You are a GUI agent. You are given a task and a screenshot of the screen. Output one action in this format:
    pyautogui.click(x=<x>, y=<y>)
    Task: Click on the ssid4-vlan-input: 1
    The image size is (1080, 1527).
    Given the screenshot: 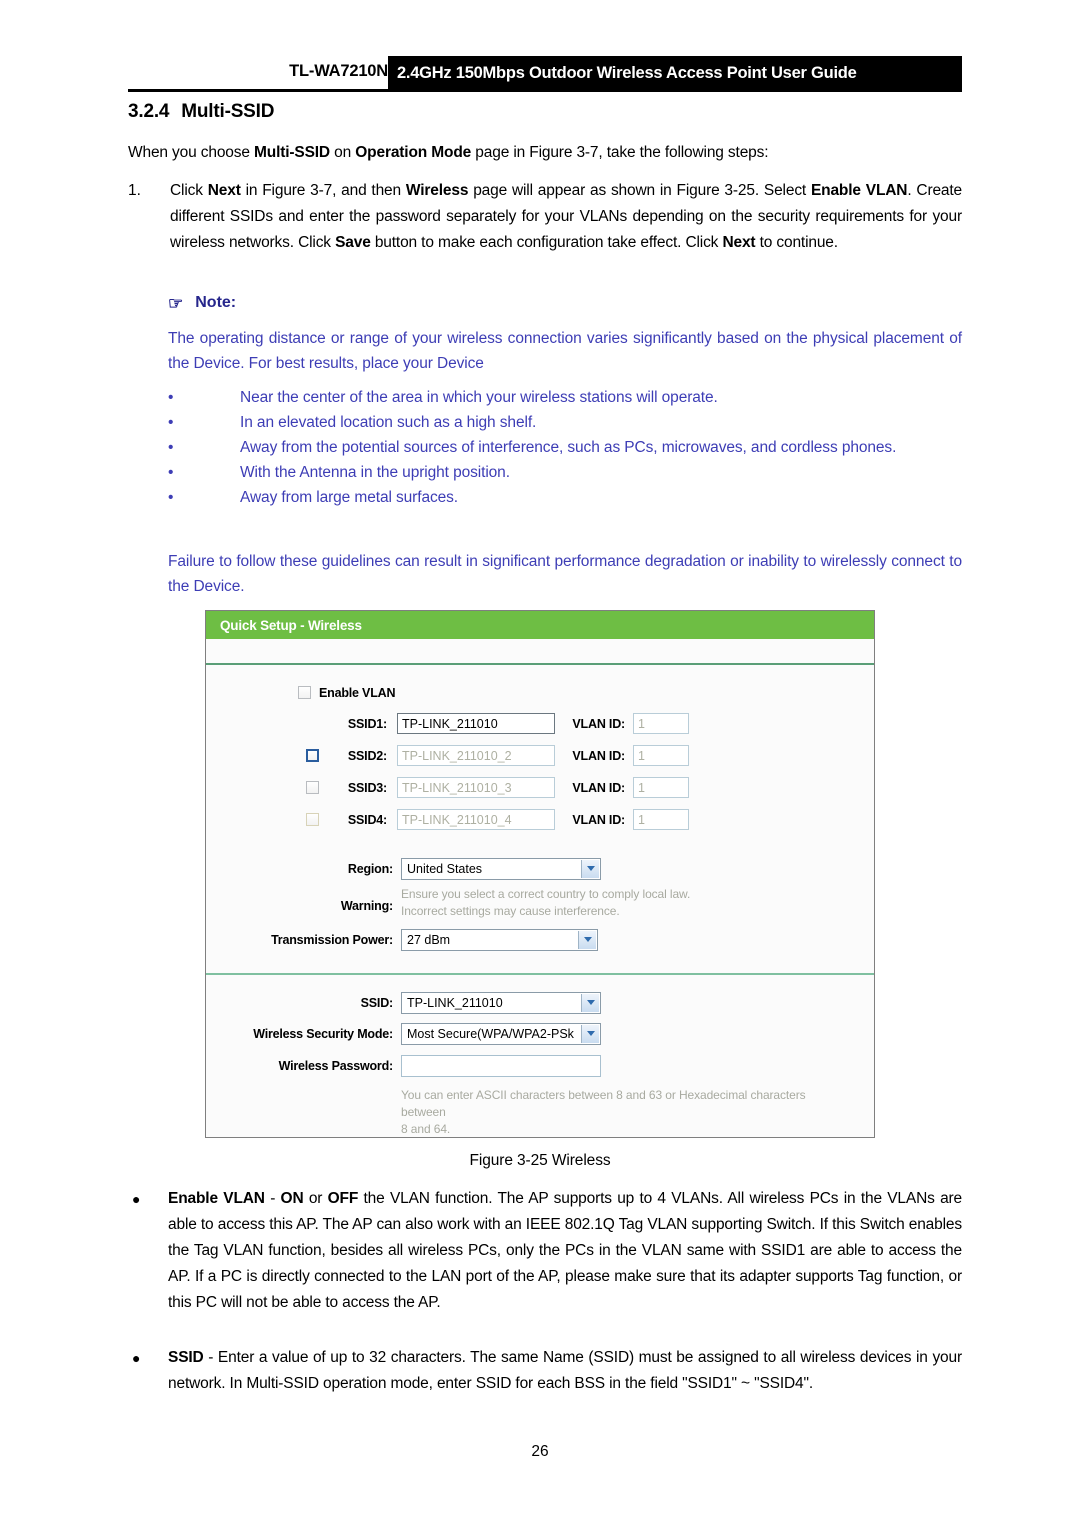 What is the action you would take?
    pyautogui.click(x=661, y=819)
    